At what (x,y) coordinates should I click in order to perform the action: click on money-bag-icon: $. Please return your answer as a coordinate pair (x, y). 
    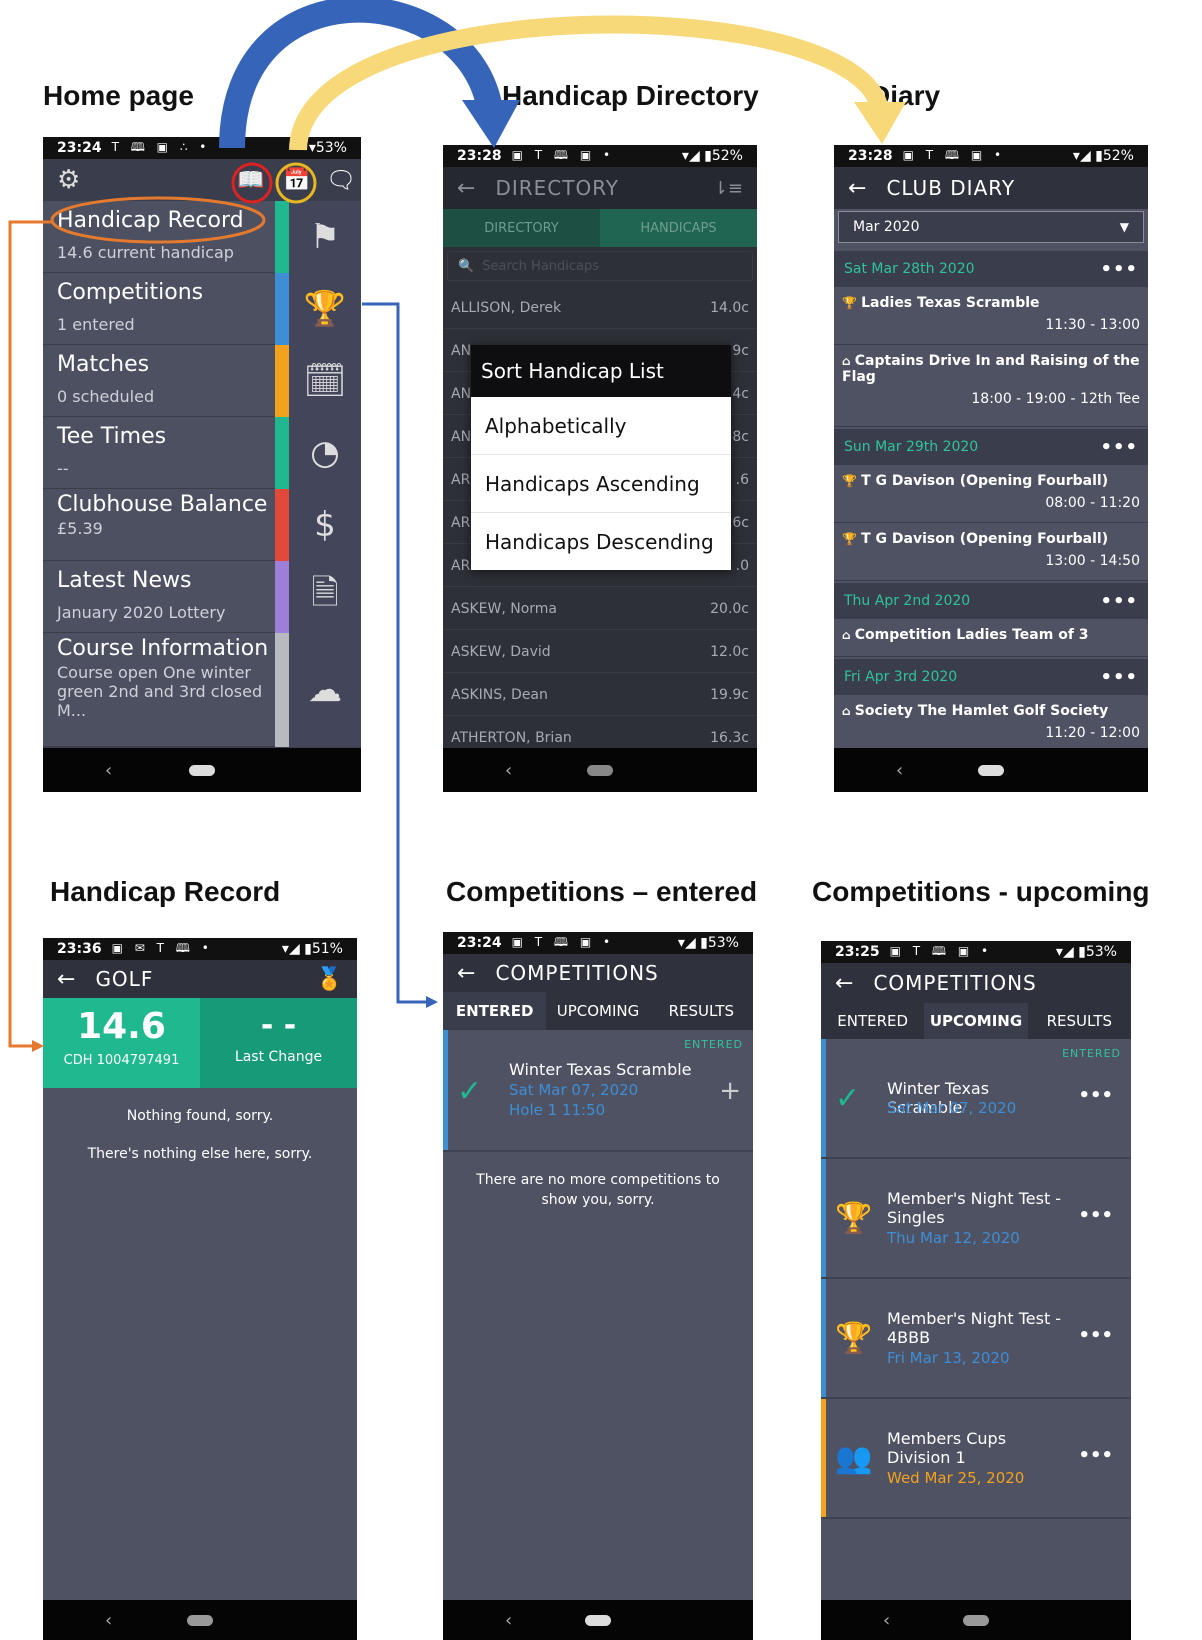
    Looking at the image, I should click on (325, 525).